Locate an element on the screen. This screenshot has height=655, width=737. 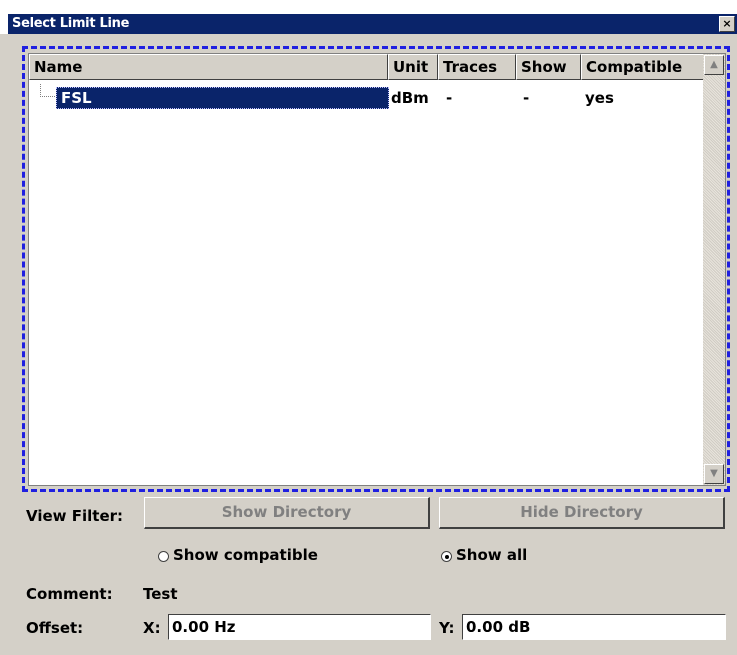
column-header-traces: Traces is located at coordinates (477, 67).